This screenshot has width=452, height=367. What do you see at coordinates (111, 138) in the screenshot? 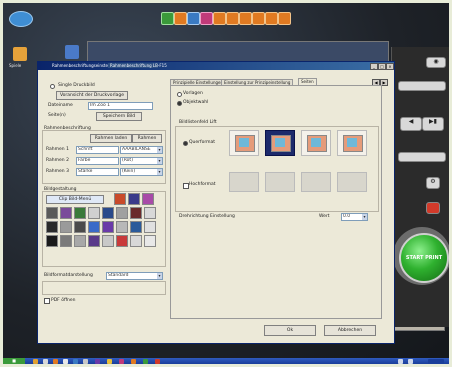
I see `load-frame-button: Rahmen laden` at bounding box center [111, 138].